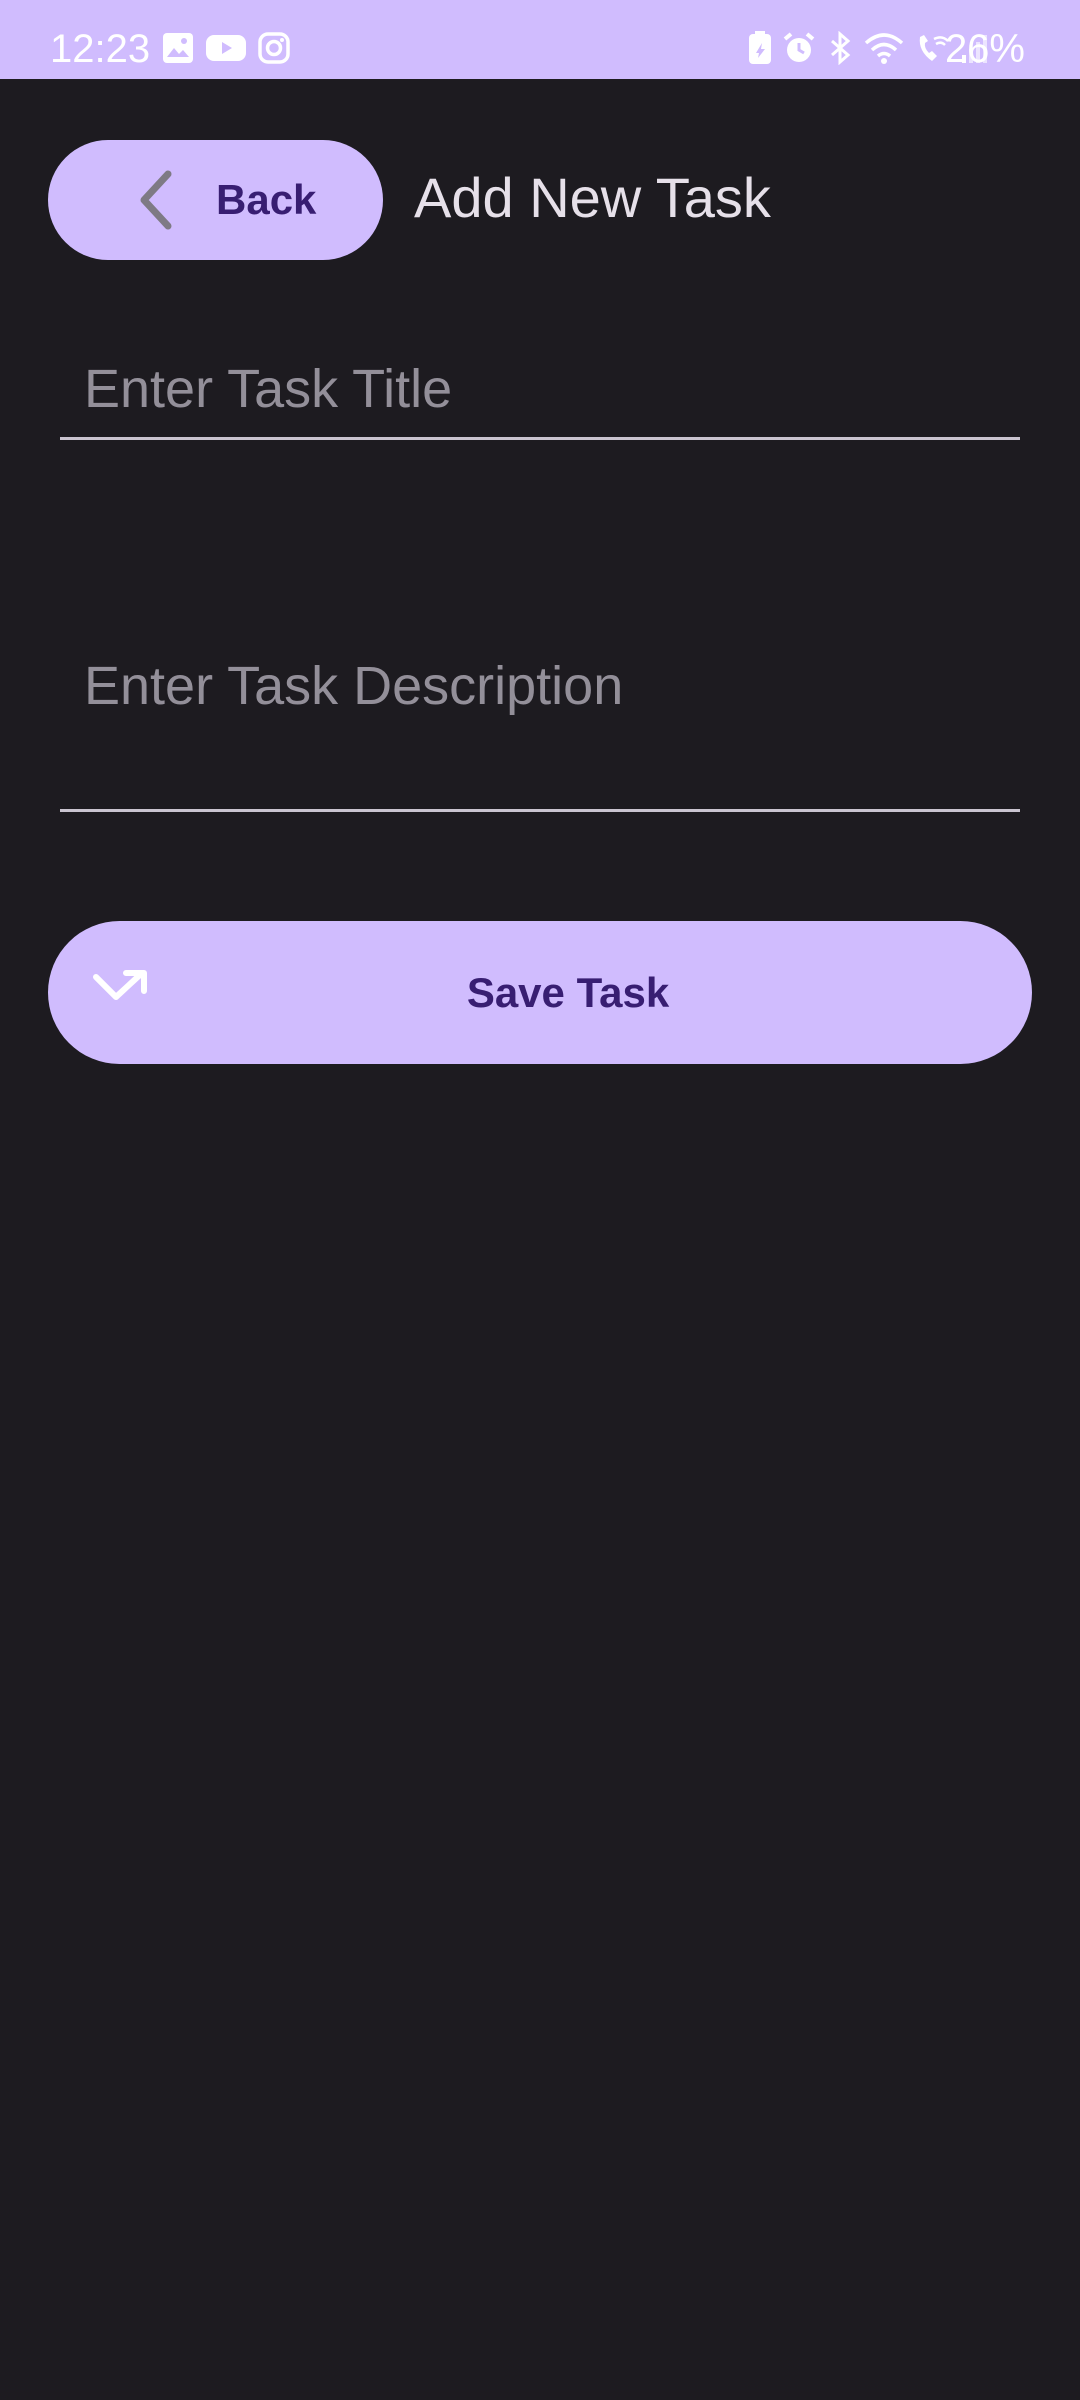 This screenshot has height=2400, width=1080. I want to click on save-task-button: Save Task, so click(540, 992).